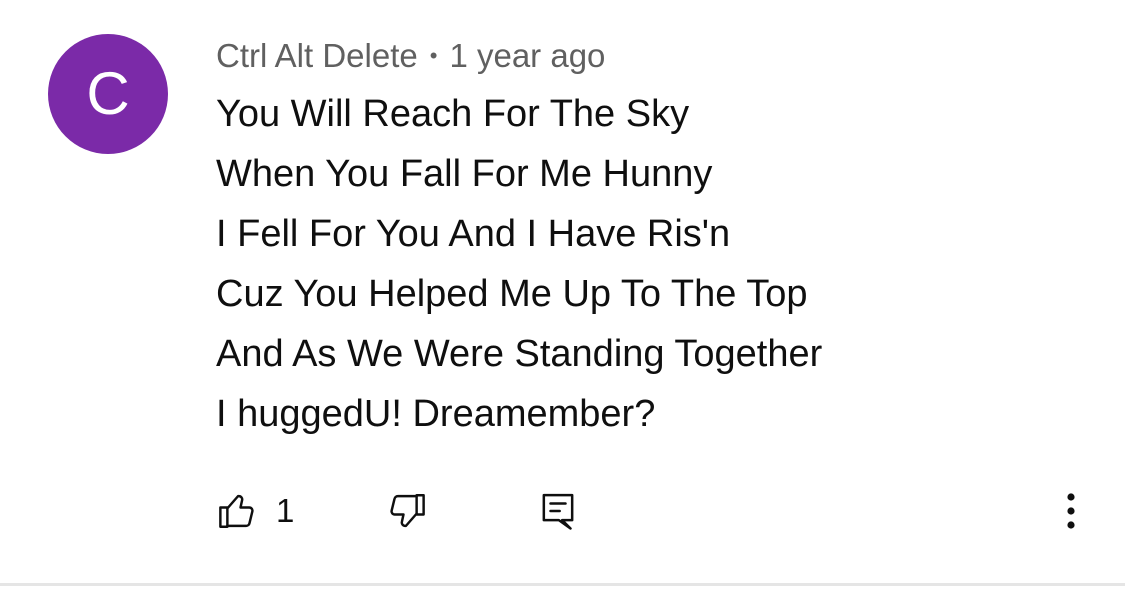  I want to click on comment-header: Ctrl Alt Delete • 1 year ago, so click(410, 56).